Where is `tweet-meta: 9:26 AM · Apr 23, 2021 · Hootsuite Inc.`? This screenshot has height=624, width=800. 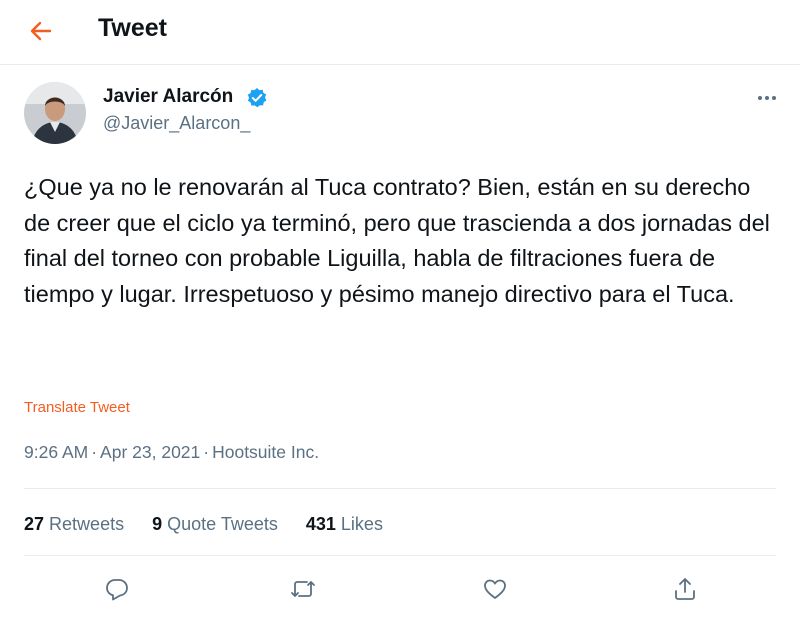 tweet-meta: 9:26 AM · Apr 23, 2021 · Hootsuite Inc. is located at coordinates (171, 452).